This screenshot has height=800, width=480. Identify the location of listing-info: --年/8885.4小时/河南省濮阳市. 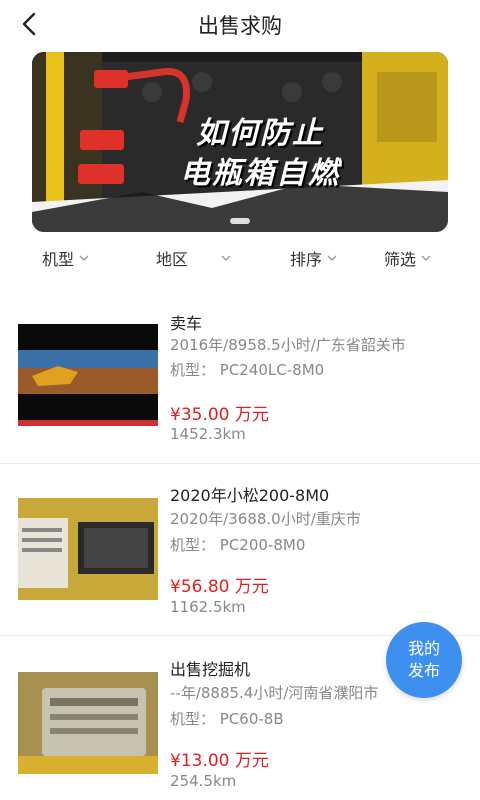
(274, 693).